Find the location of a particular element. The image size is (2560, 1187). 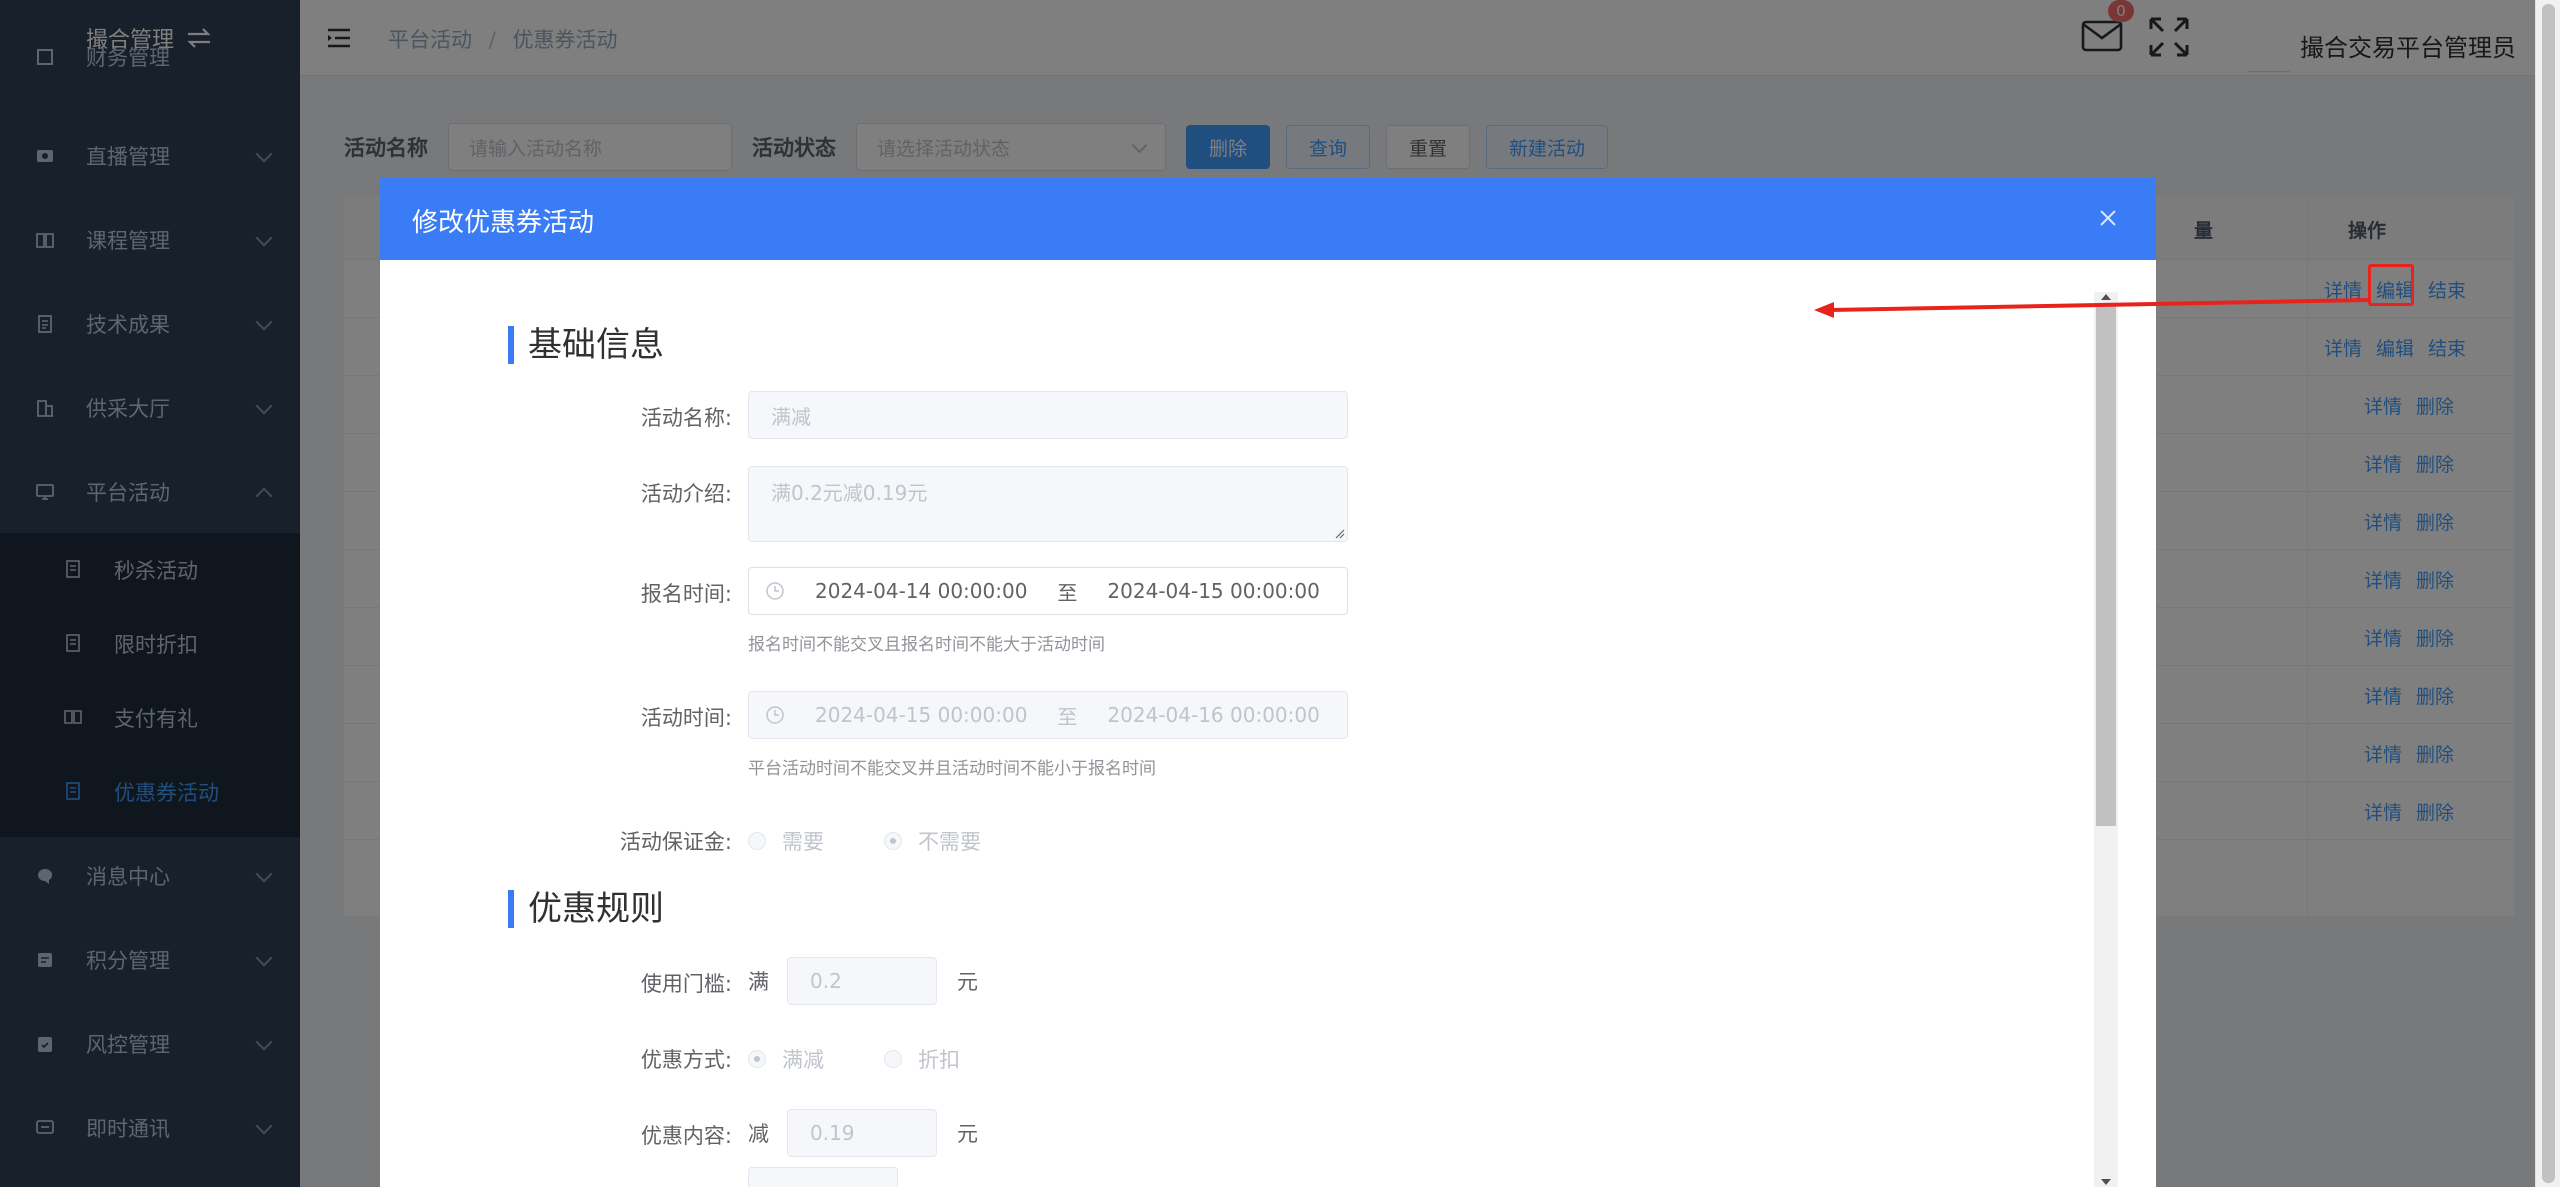

method-option-discount: 折扣 is located at coordinates (939, 1060).